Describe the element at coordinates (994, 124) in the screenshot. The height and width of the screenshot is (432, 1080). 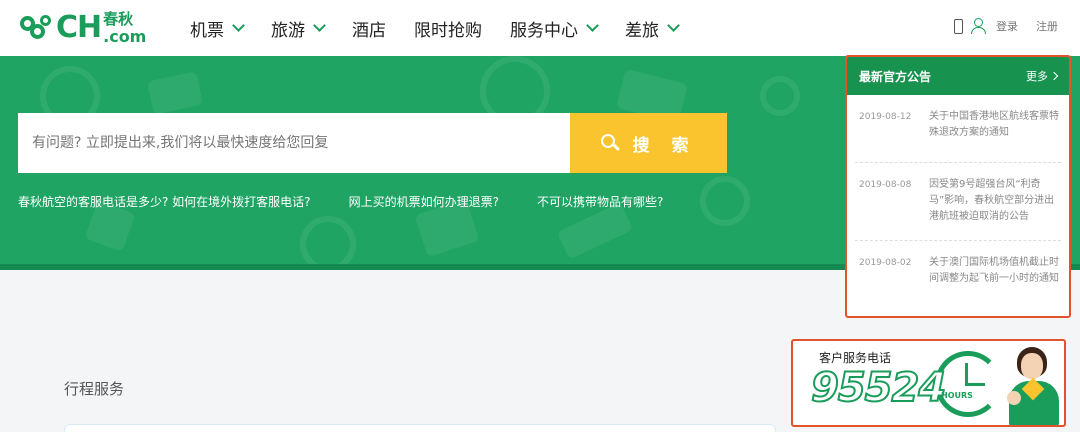
I see `announcement-text: 关于中国香港地区航线客票特殊退改方案的通知` at that location.